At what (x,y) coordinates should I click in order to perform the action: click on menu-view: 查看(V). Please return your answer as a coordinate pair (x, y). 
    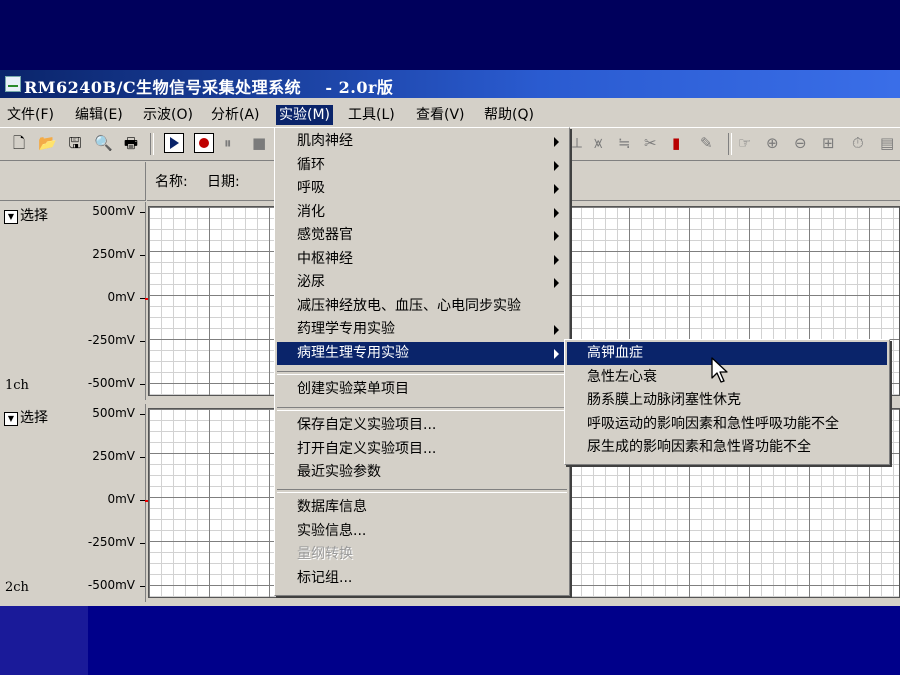
    Looking at the image, I should click on (440, 115).